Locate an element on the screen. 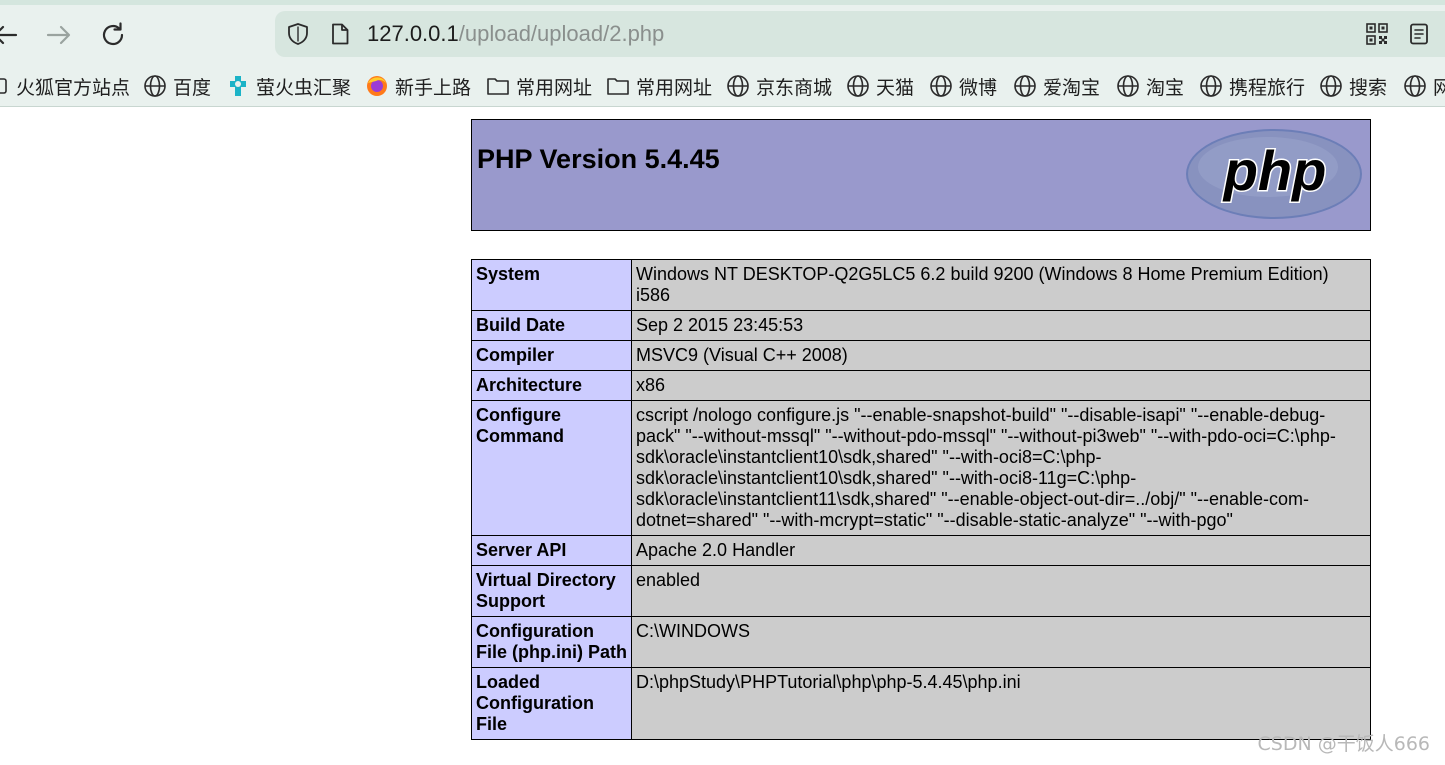  row-key: Configure Command is located at coordinates (551, 468).